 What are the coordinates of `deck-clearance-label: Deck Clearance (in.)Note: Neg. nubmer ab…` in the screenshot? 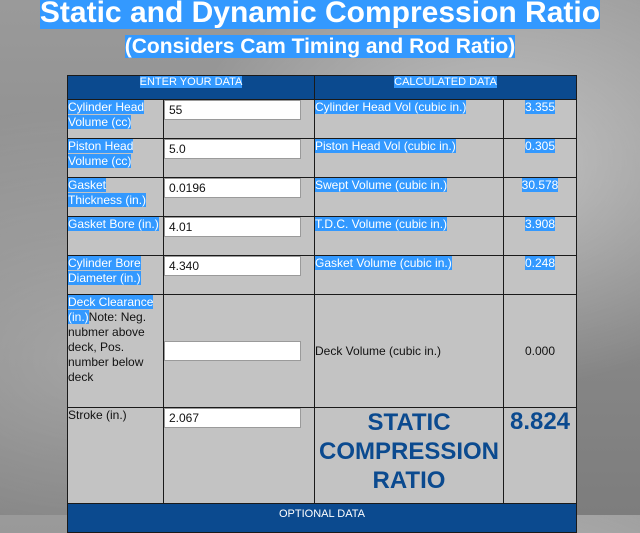 It's located at (115, 351).